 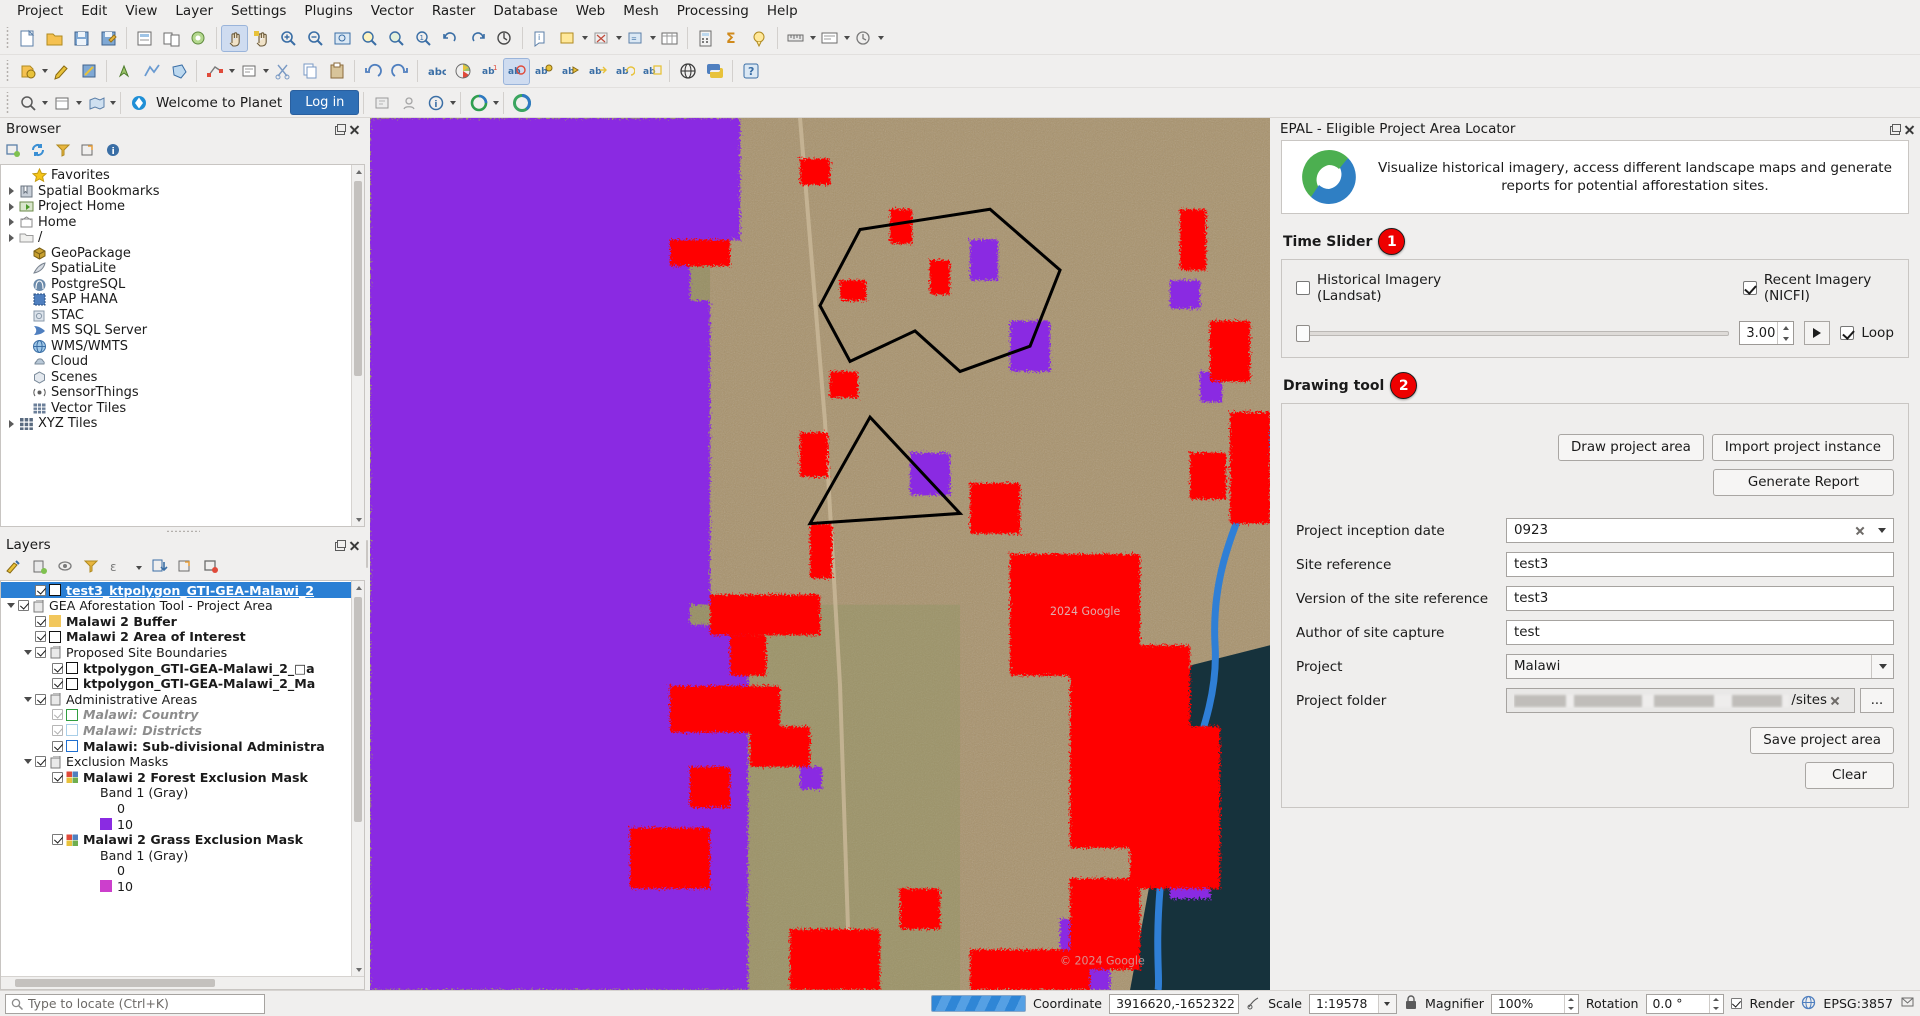 I want to click on diagram-icon, so click(x=462, y=71).